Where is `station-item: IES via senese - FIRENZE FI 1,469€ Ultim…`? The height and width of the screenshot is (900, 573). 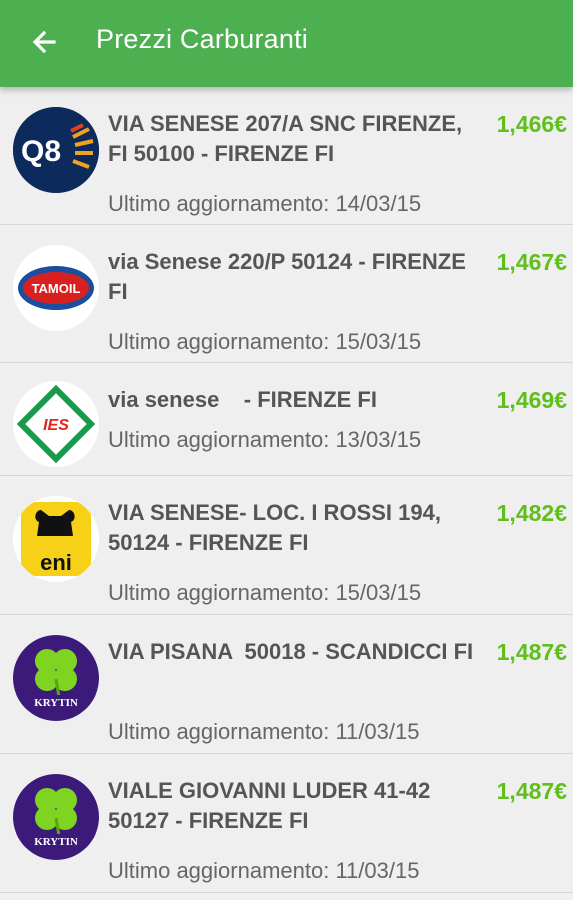 station-item: IES via senese - FIRENZE FI 1,469€ Ultim… is located at coordinates (286, 419).